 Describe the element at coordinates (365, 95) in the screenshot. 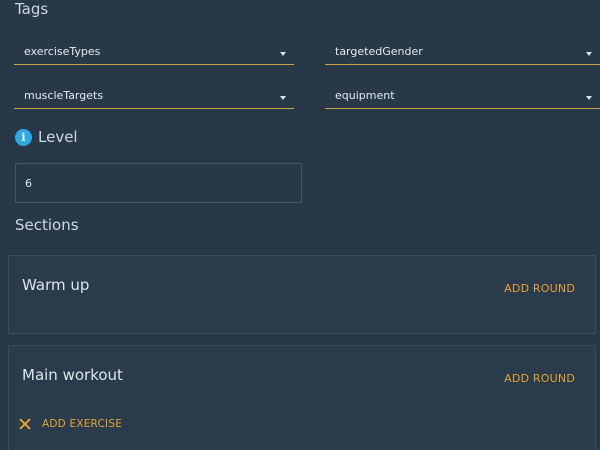

I see `equipment-value: equipment` at that location.